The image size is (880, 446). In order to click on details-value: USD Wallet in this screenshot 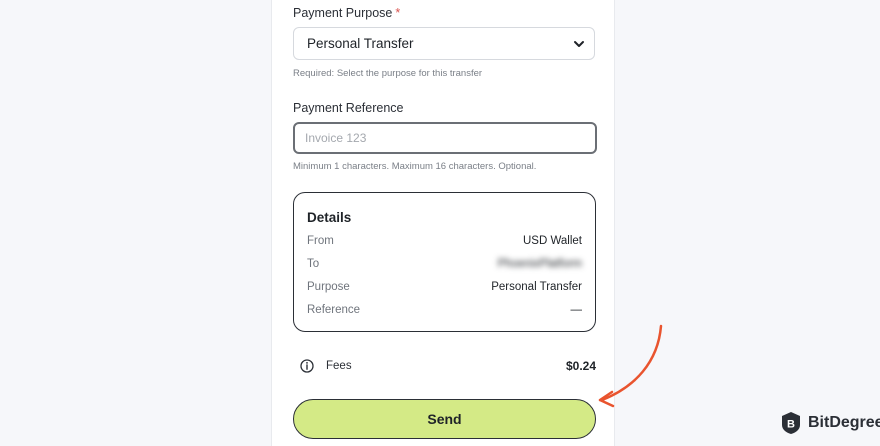, I will do `click(552, 241)`.